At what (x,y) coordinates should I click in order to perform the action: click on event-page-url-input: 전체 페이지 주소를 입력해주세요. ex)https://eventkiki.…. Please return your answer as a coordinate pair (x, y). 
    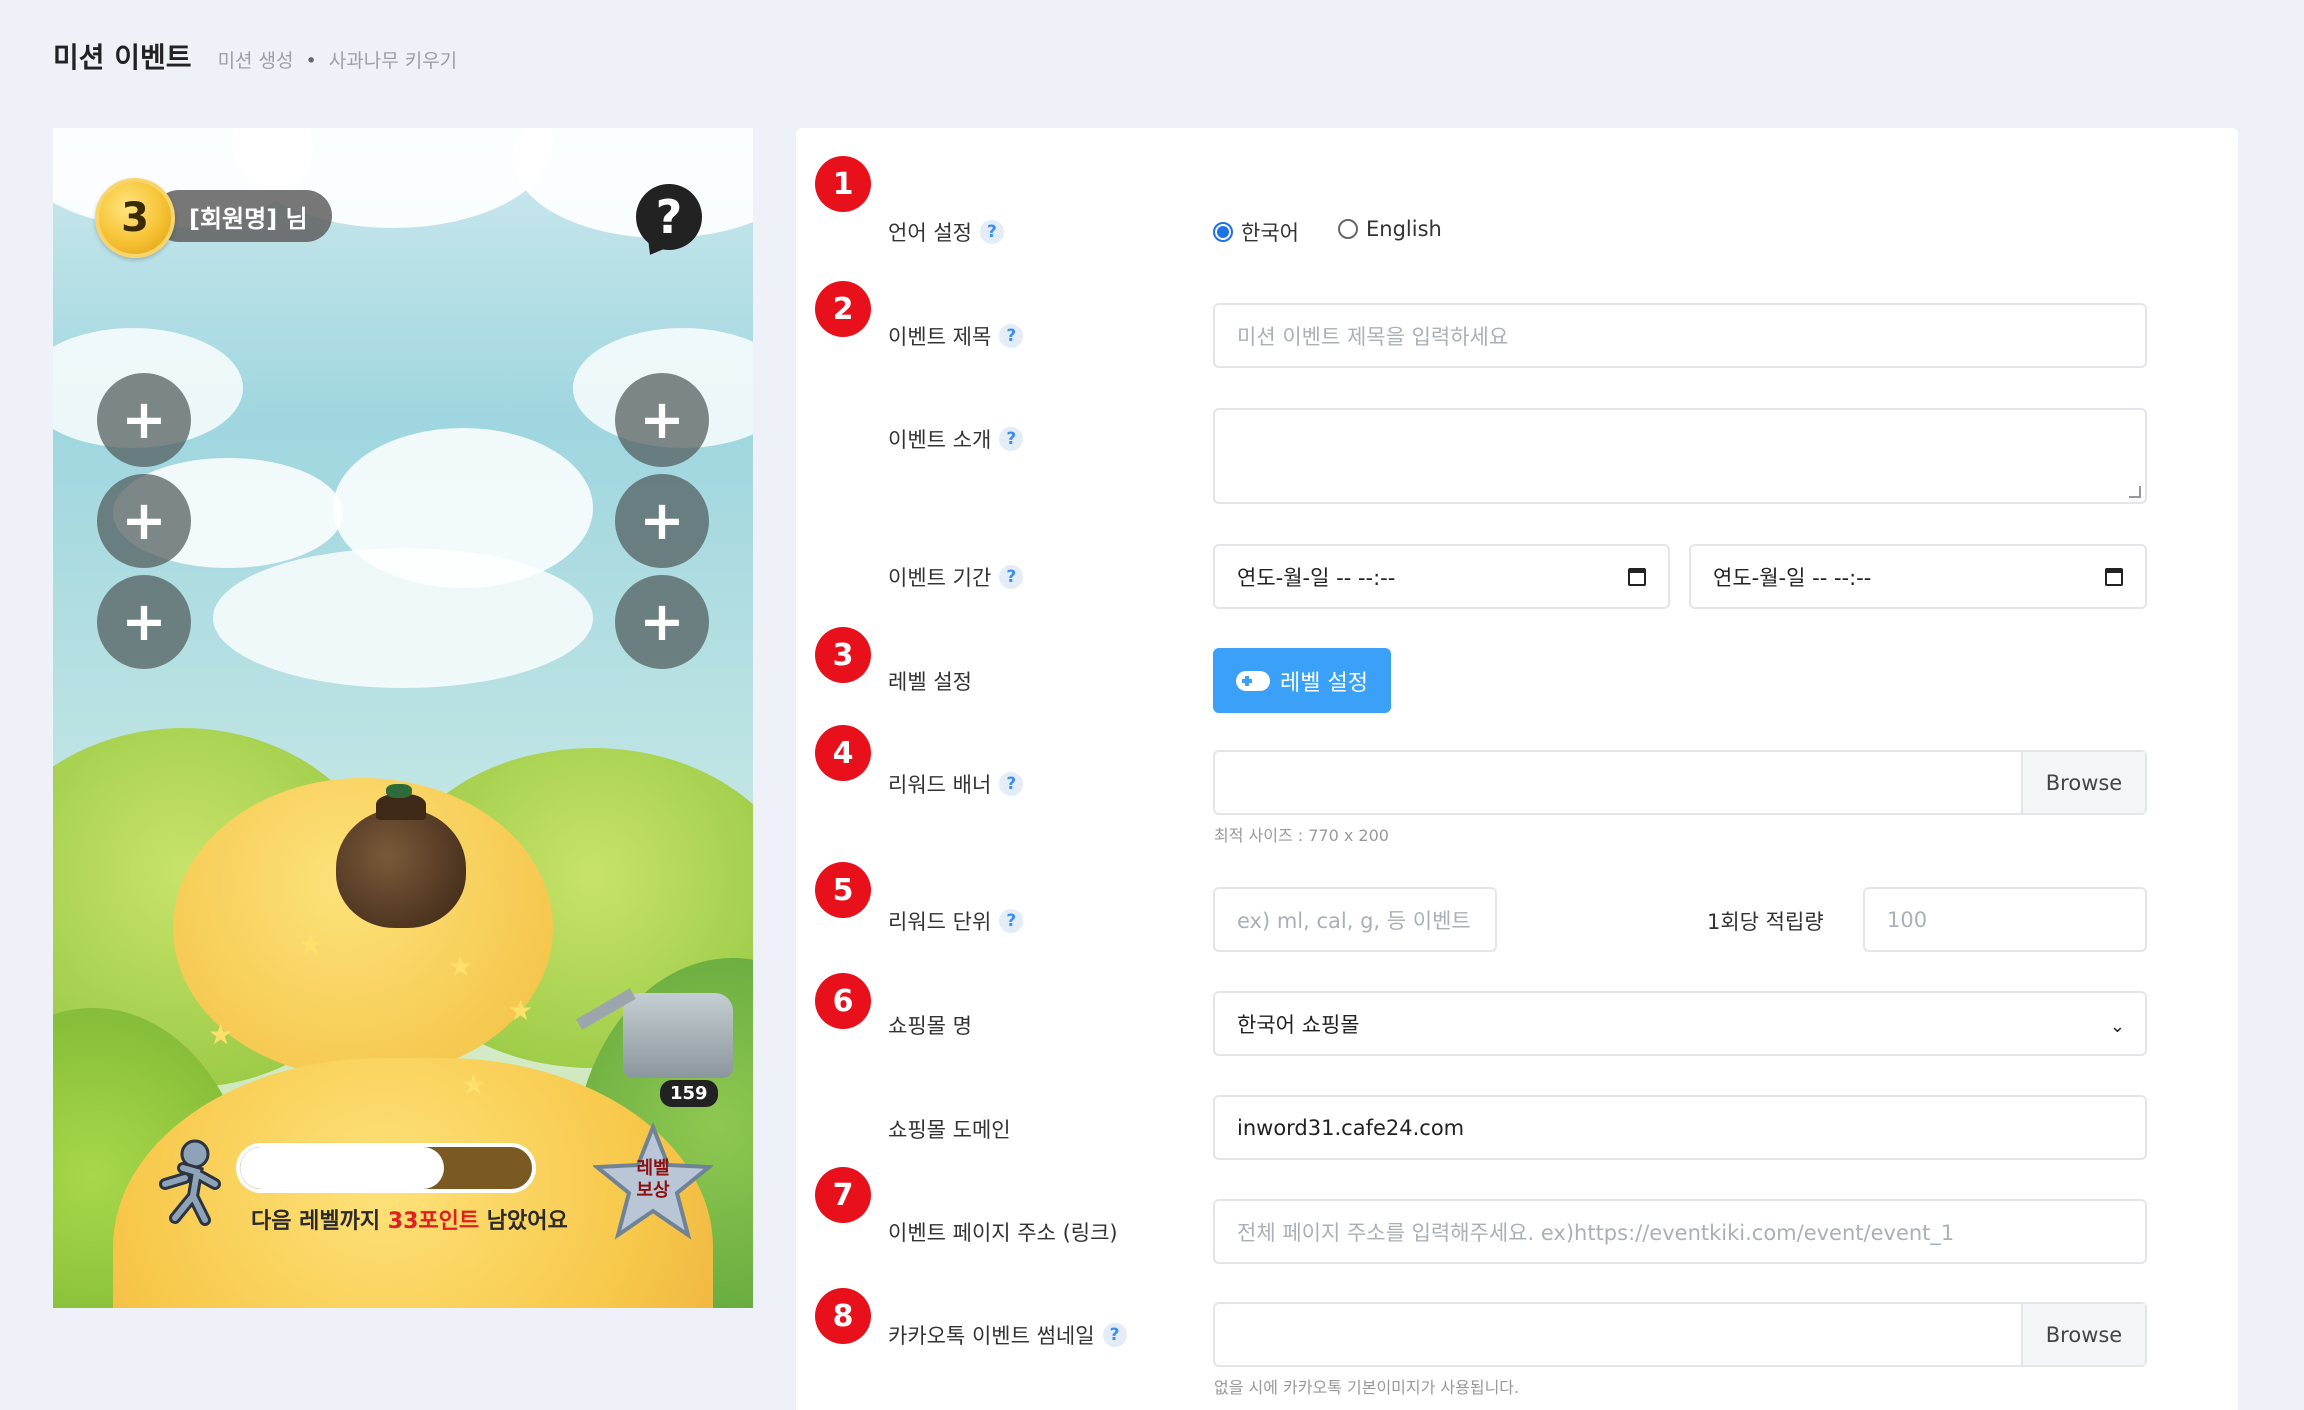
    Looking at the image, I should click on (1680, 1231).